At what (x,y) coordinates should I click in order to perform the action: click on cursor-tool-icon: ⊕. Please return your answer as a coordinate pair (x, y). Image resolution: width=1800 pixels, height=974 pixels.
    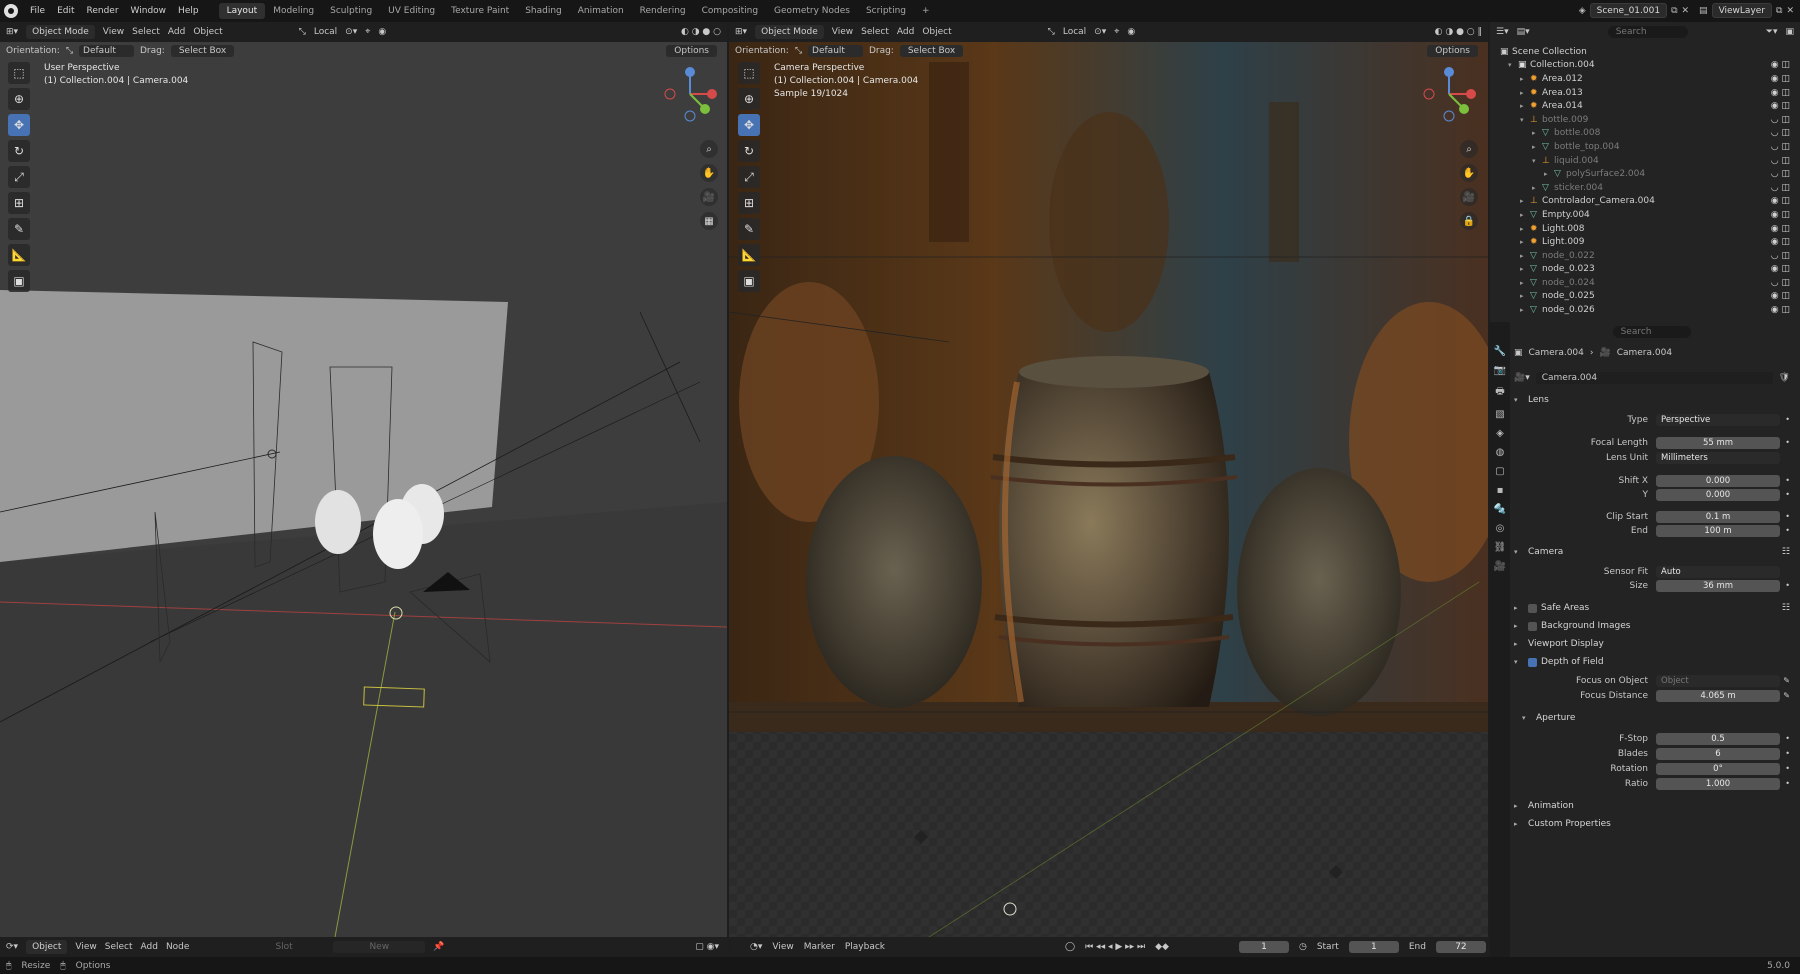
    Looking at the image, I should click on (19, 99).